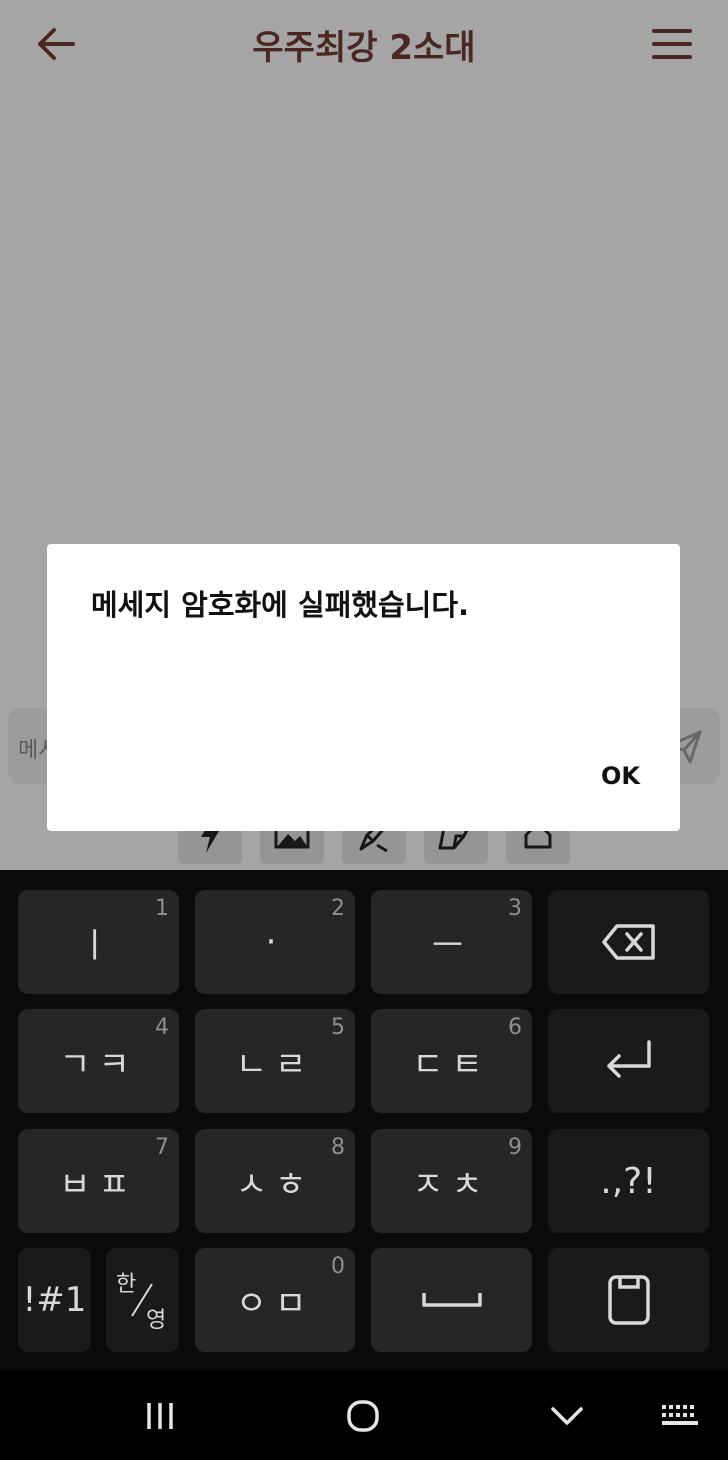 This screenshot has width=728, height=1460. Describe the element at coordinates (338, 1147) in the screenshot. I see `key-number: 8` at that location.